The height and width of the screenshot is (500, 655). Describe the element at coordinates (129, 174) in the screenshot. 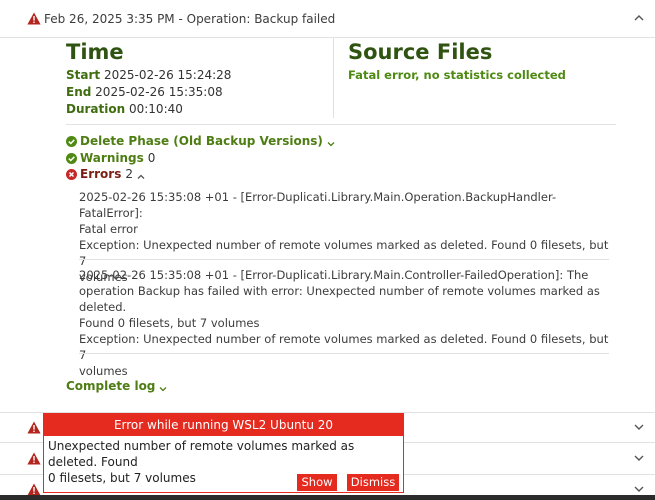

I see `errors-count: 2` at that location.